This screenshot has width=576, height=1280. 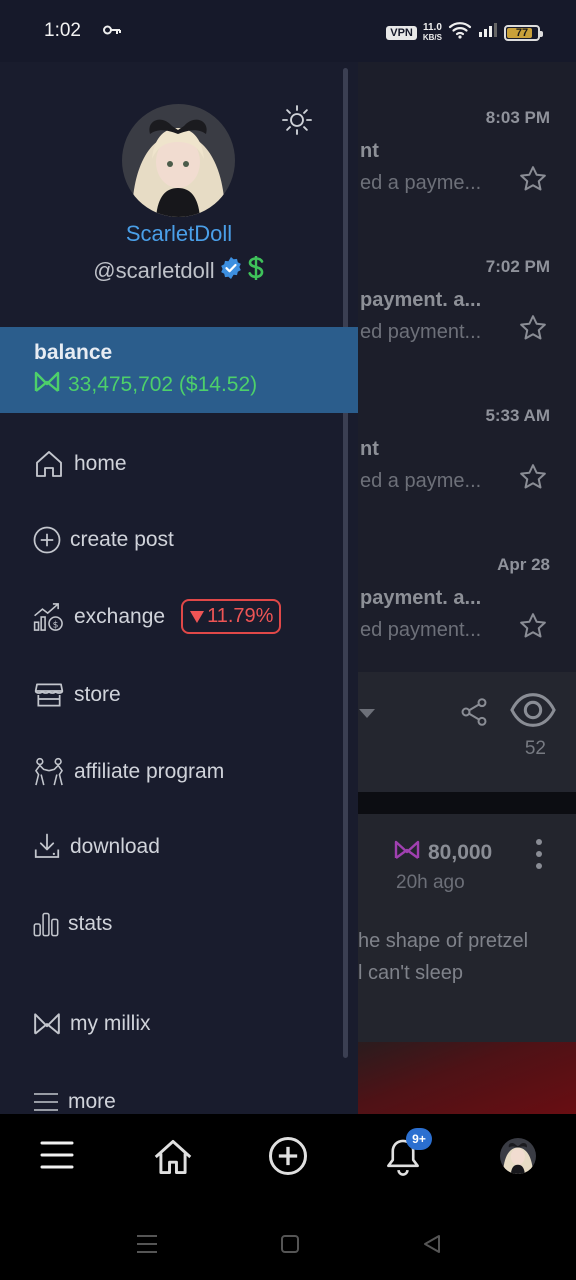 What do you see at coordinates (474, 714) in the screenshot?
I see `share-icon` at bounding box center [474, 714].